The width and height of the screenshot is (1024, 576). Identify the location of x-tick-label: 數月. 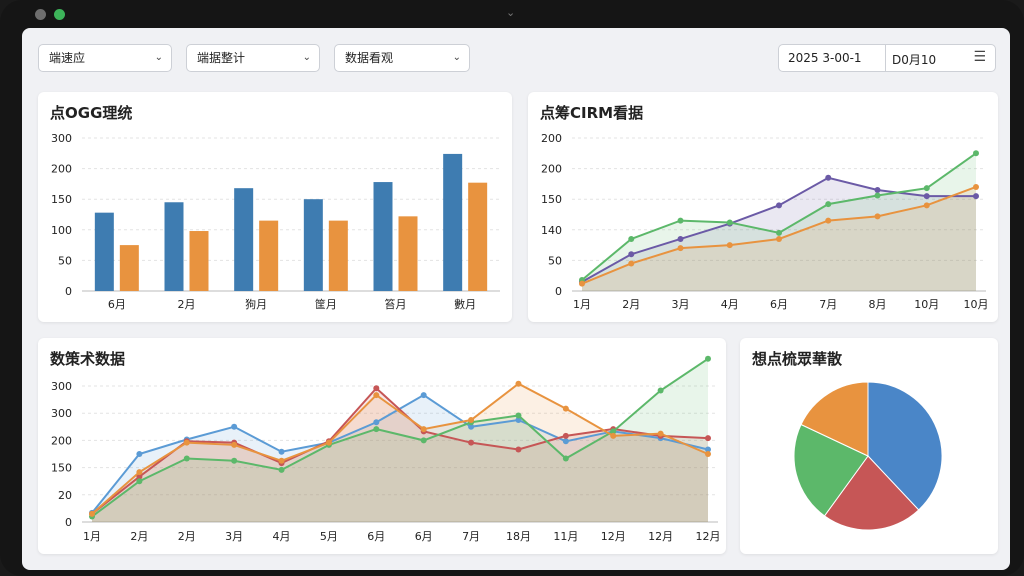
(465, 304).